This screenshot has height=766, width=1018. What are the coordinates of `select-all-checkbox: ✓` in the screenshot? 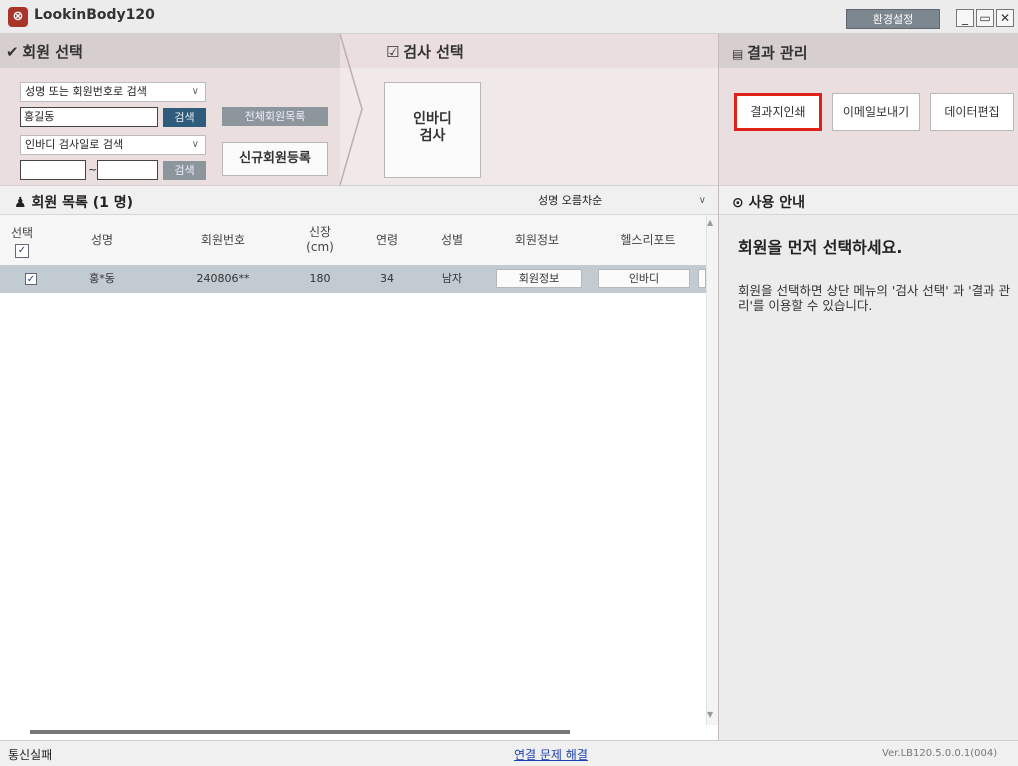 It's located at (22, 251).